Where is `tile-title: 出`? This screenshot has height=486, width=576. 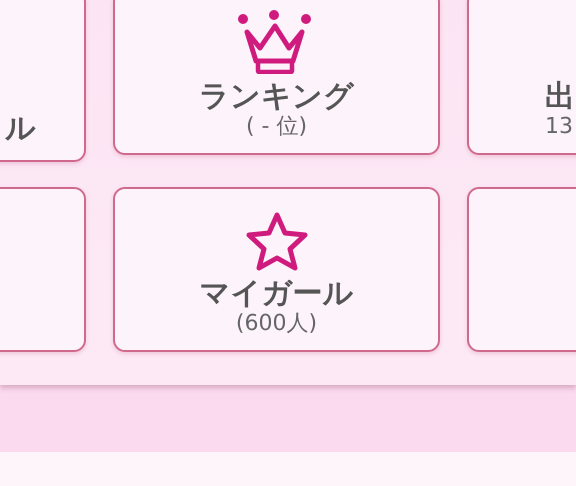 tile-title: 出 is located at coordinates (560, 97).